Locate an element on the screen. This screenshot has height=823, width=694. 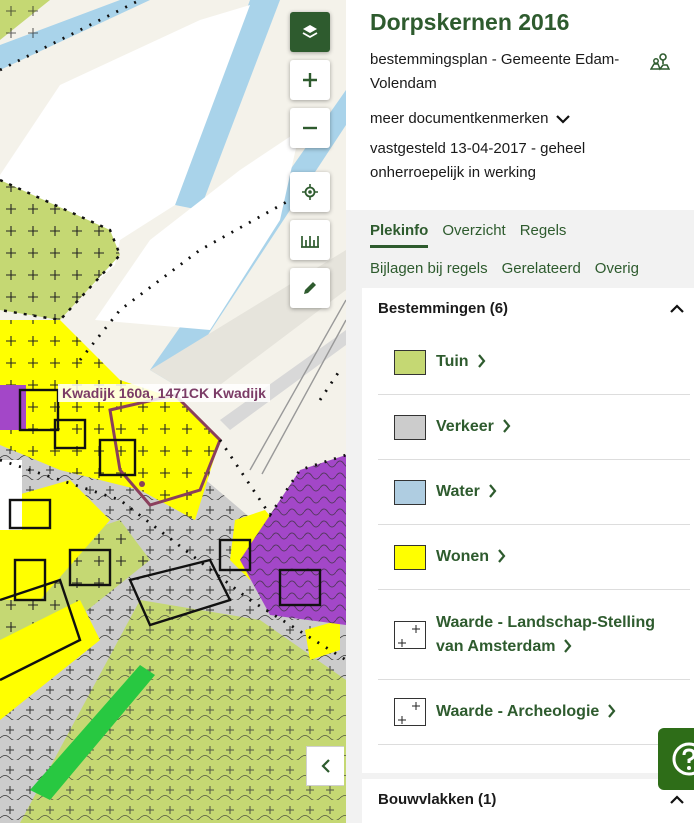
minus-icon is located at coordinates (310, 128).